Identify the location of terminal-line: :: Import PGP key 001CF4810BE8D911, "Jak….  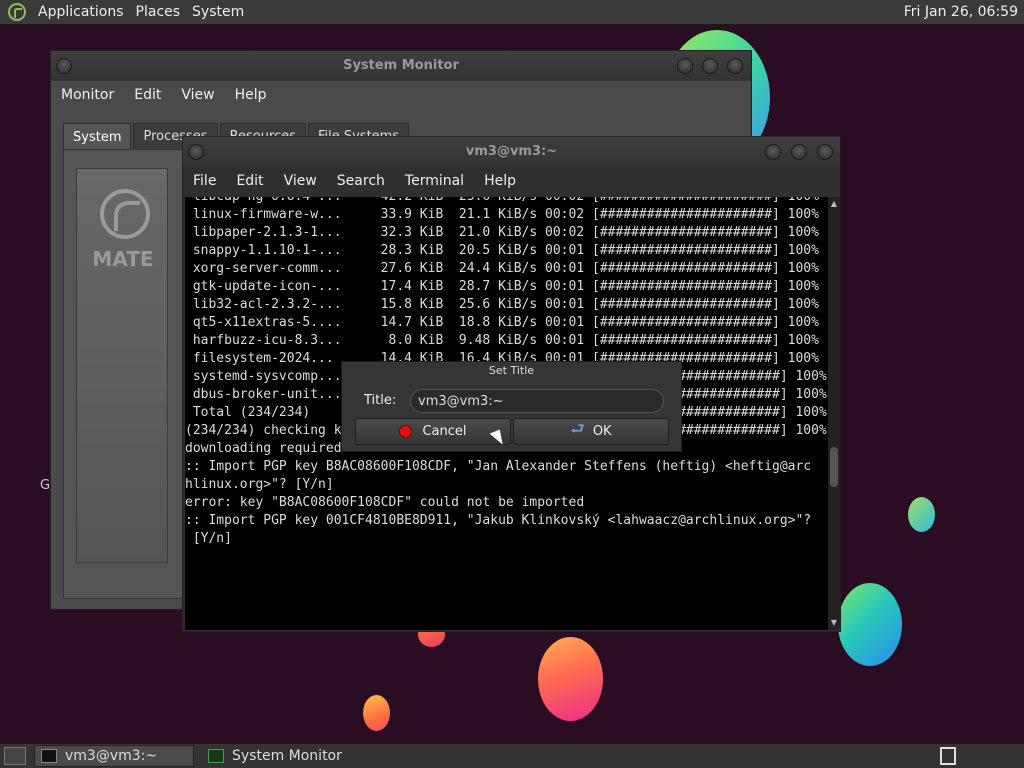
(498, 520).